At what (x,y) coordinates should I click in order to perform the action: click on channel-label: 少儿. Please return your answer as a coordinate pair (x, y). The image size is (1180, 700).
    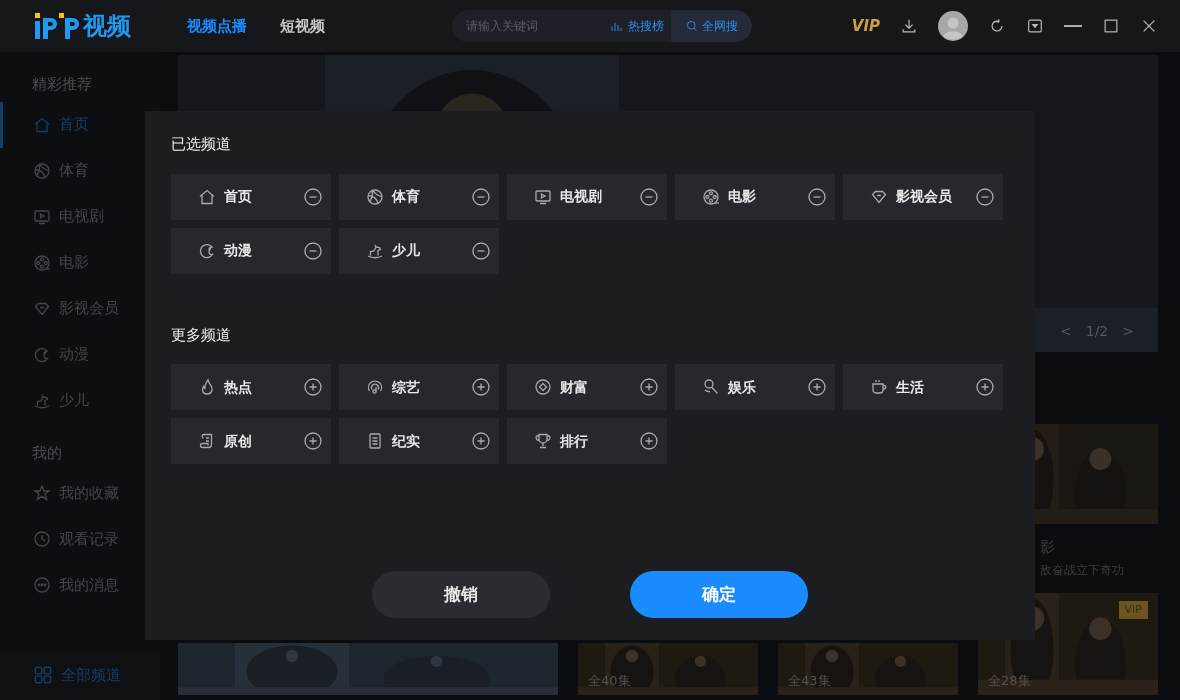
    Looking at the image, I should click on (406, 250).